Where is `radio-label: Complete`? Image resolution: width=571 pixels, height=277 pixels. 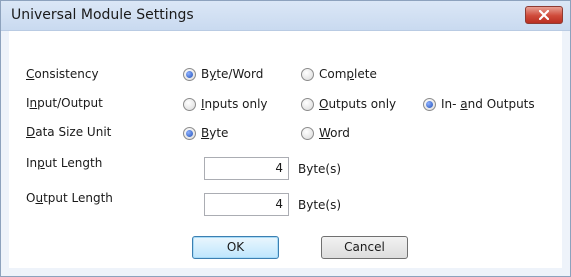 radio-label: Complete is located at coordinates (348, 74).